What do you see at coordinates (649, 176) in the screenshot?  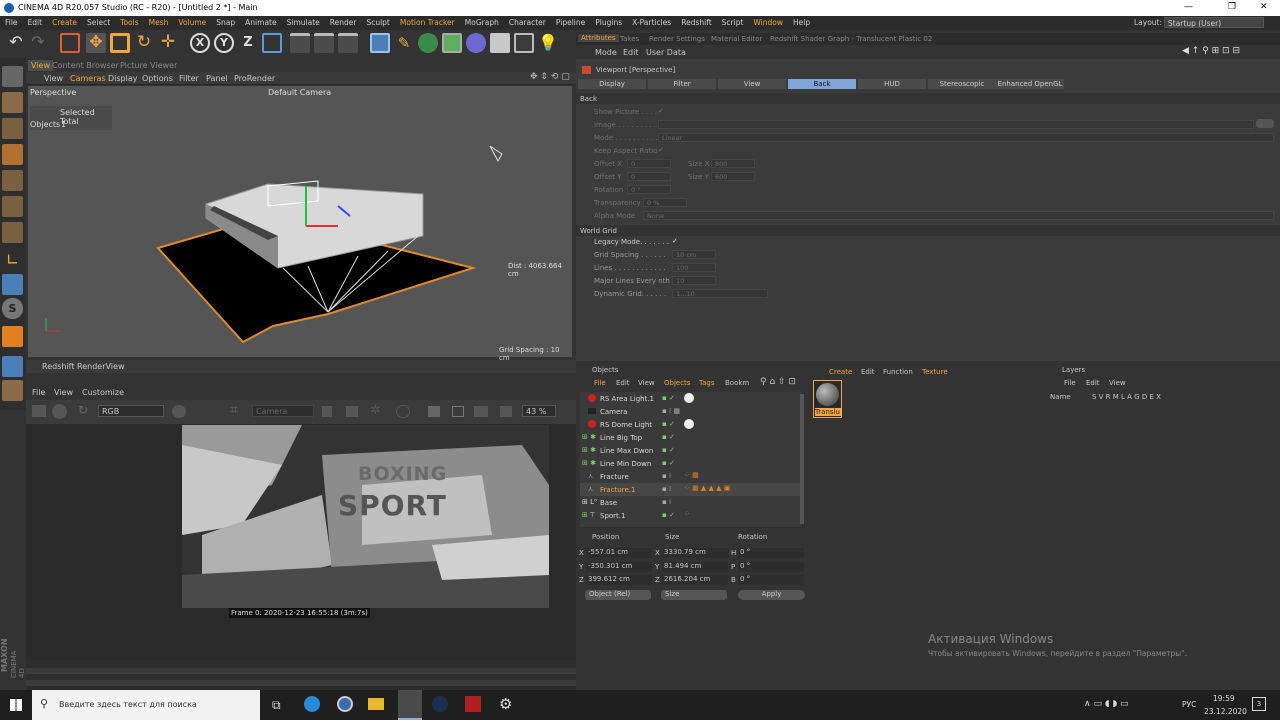 I see `offset-y-field: 0` at bounding box center [649, 176].